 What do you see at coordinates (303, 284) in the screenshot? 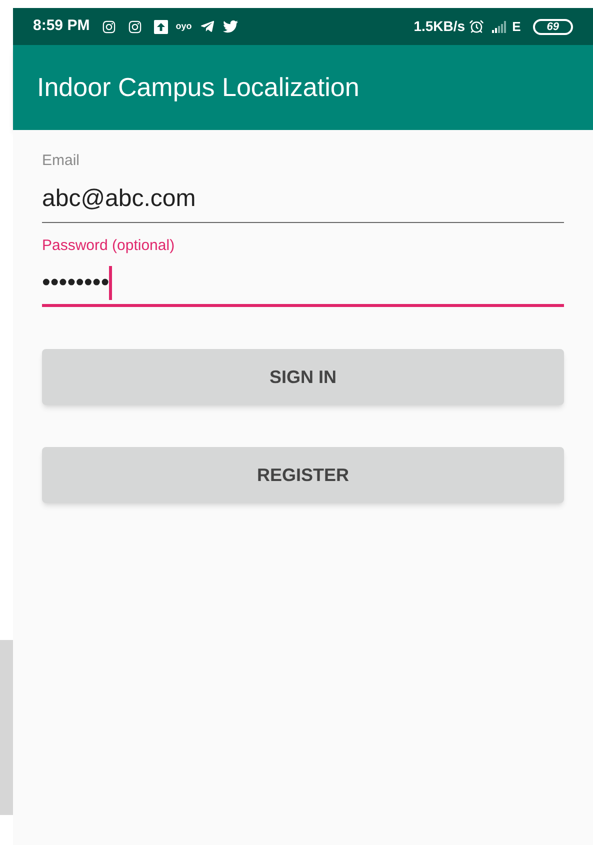
I see `input-field: ••••••••` at bounding box center [303, 284].